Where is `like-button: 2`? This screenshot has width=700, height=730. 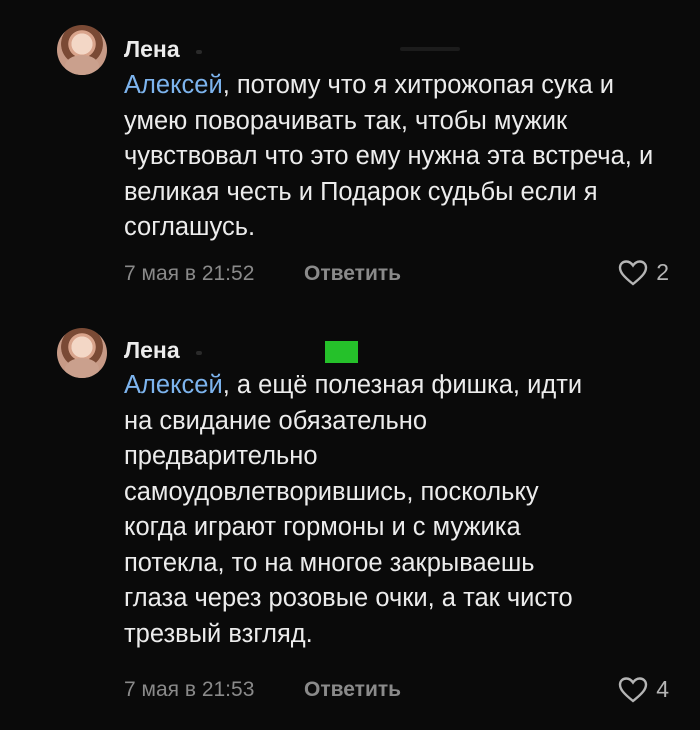 like-button: 2 is located at coordinates (643, 272).